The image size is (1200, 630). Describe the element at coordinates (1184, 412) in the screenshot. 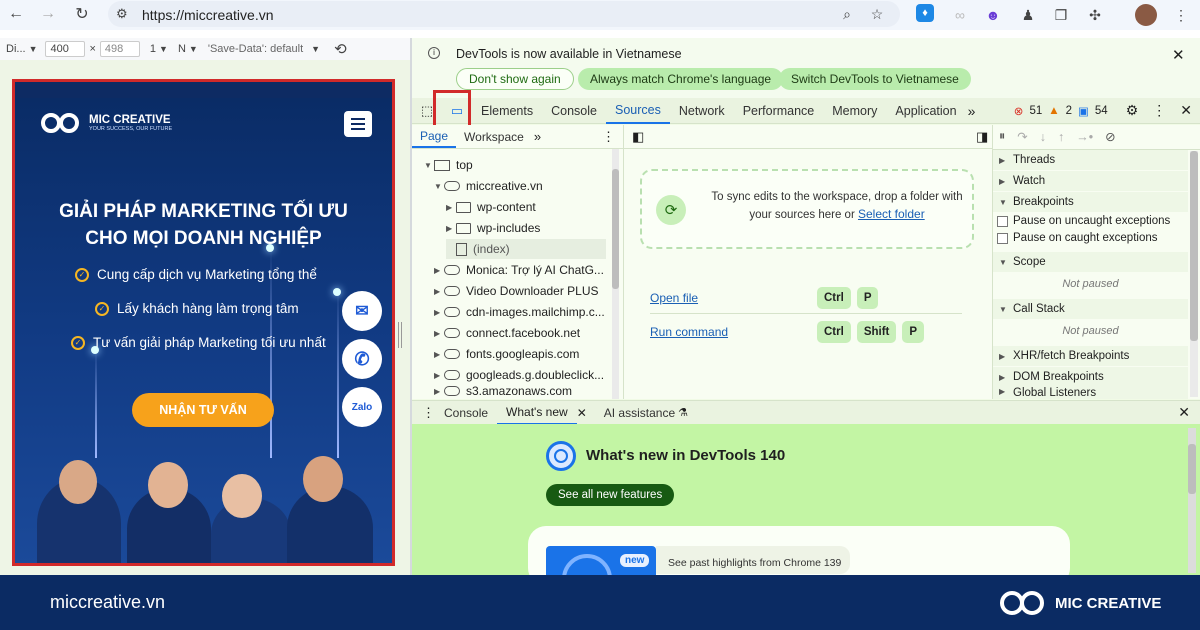

I see `close-drawer-icon: ✕` at that location.